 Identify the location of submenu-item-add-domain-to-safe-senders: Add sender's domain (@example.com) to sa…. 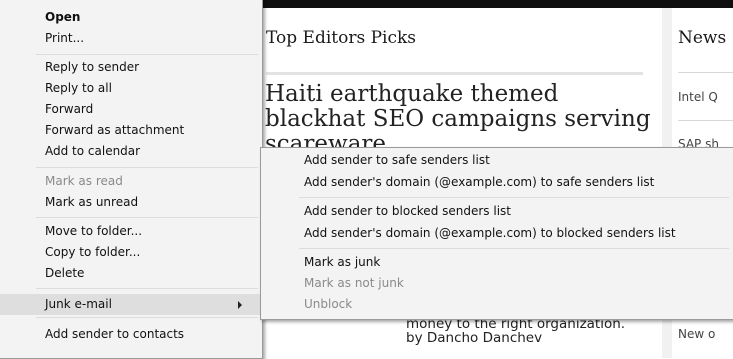
(497, 182).